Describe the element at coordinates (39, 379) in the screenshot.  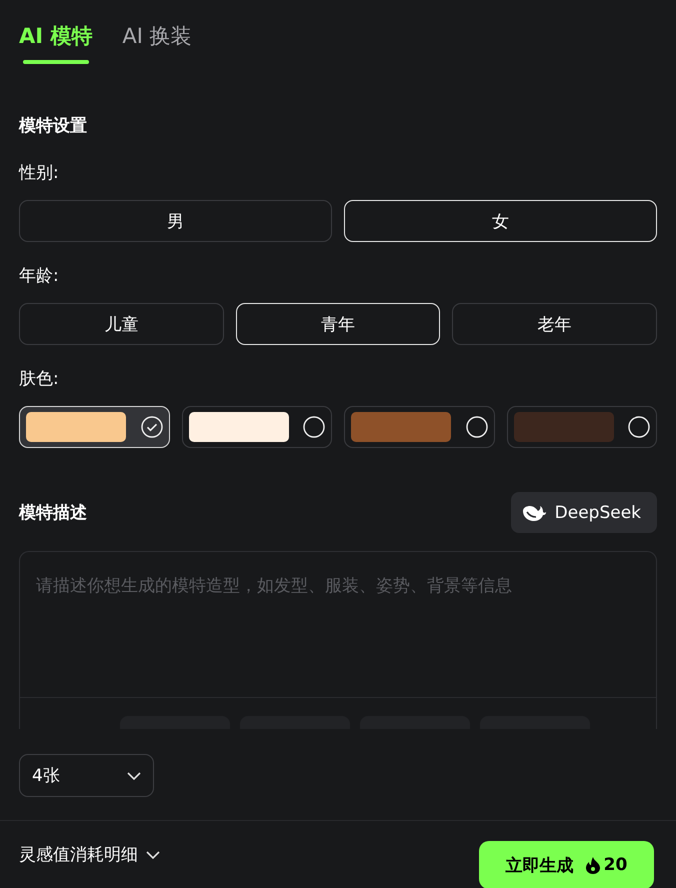
I see `skin-label: 肤色:` at that location.